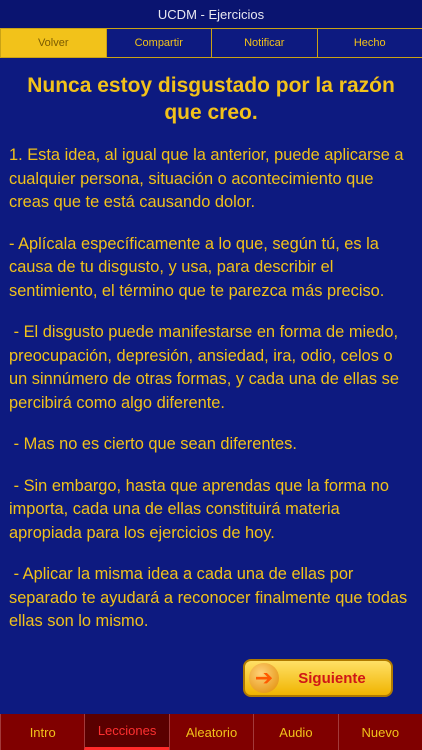 The width and height of the screenshot is (422, 750). I want to click on share-button-label: Compartir, so click(158, 43).